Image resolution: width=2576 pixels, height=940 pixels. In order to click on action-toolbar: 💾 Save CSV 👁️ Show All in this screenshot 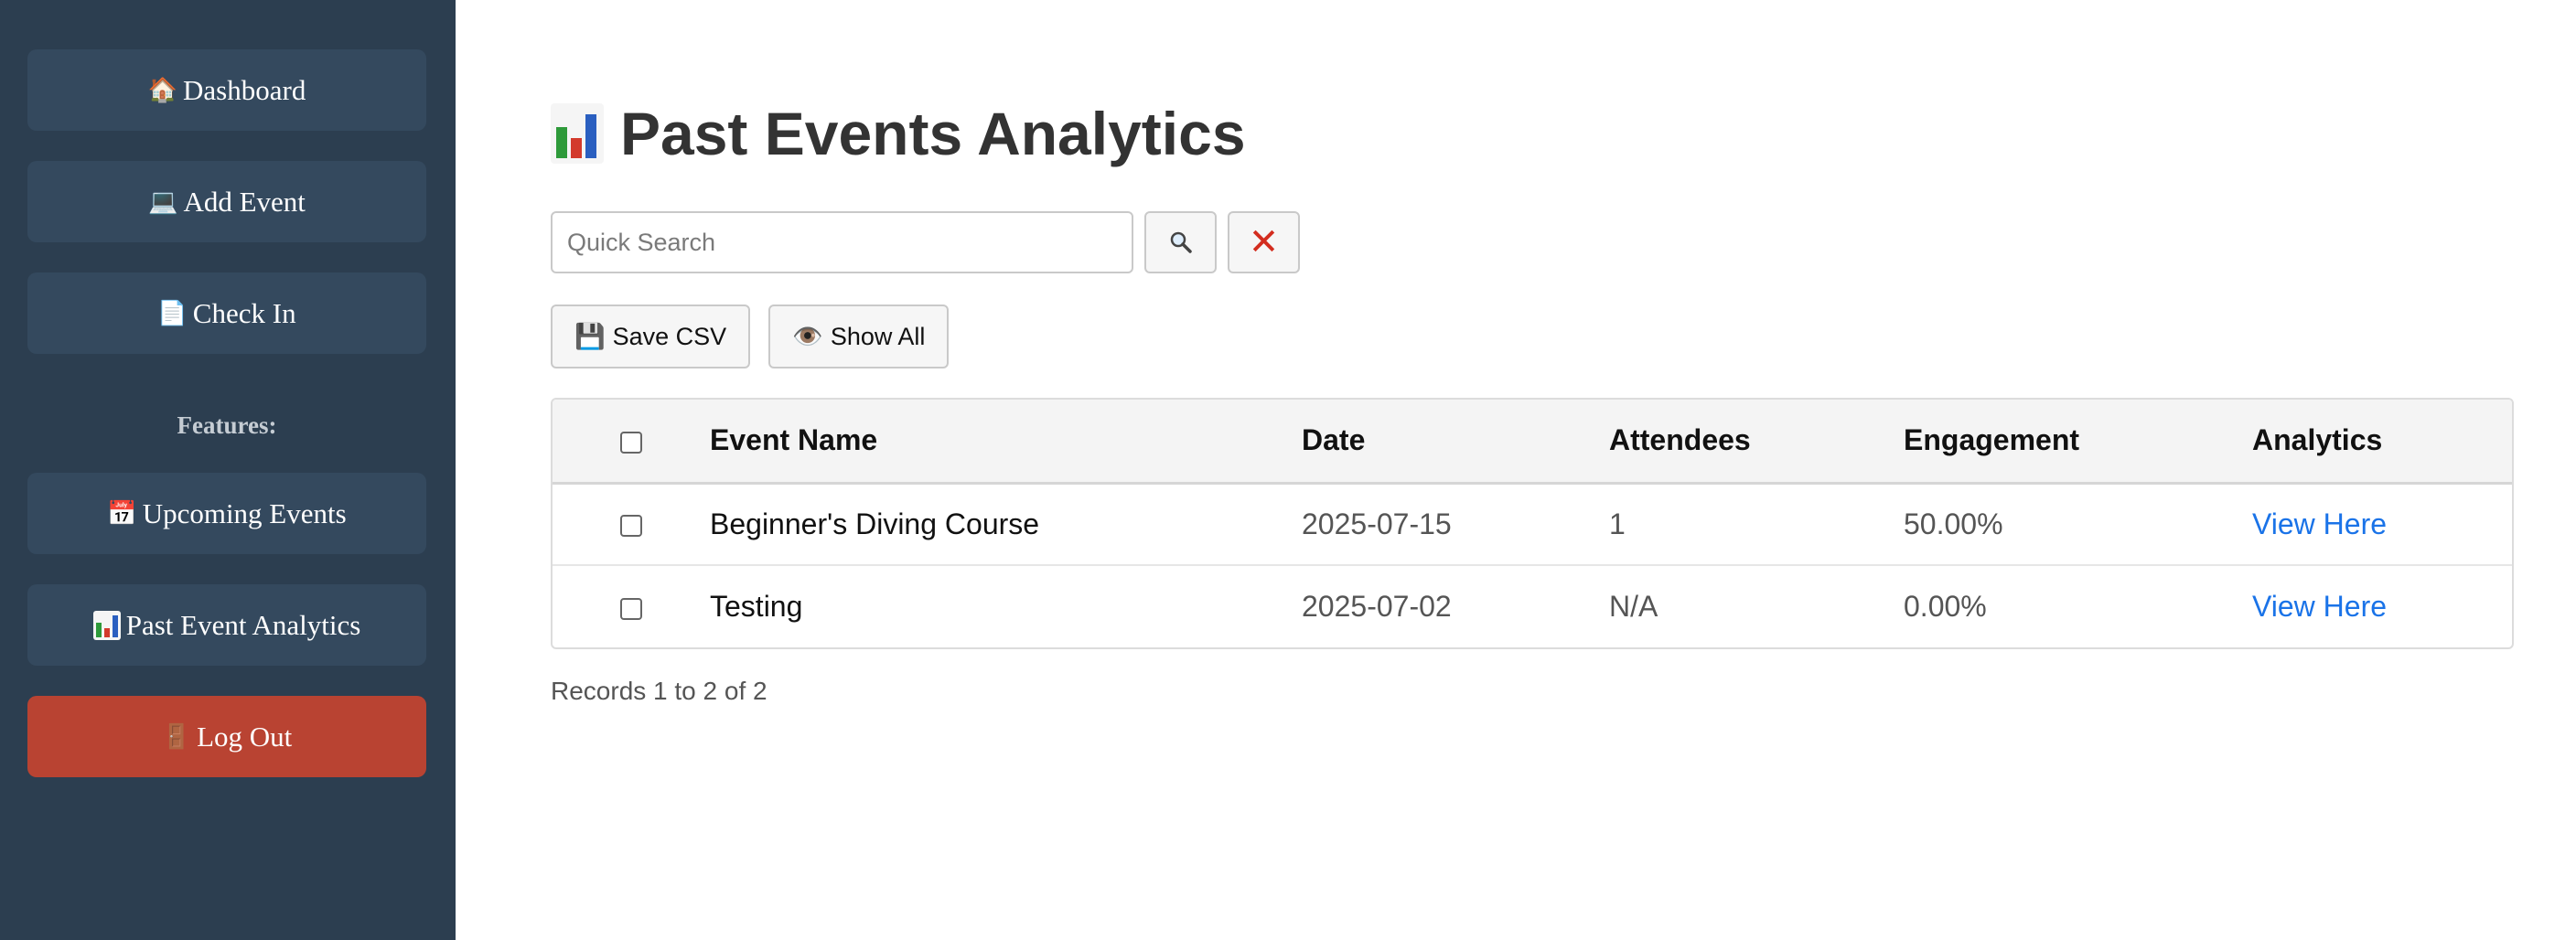, I will do `click(751, 336)`.